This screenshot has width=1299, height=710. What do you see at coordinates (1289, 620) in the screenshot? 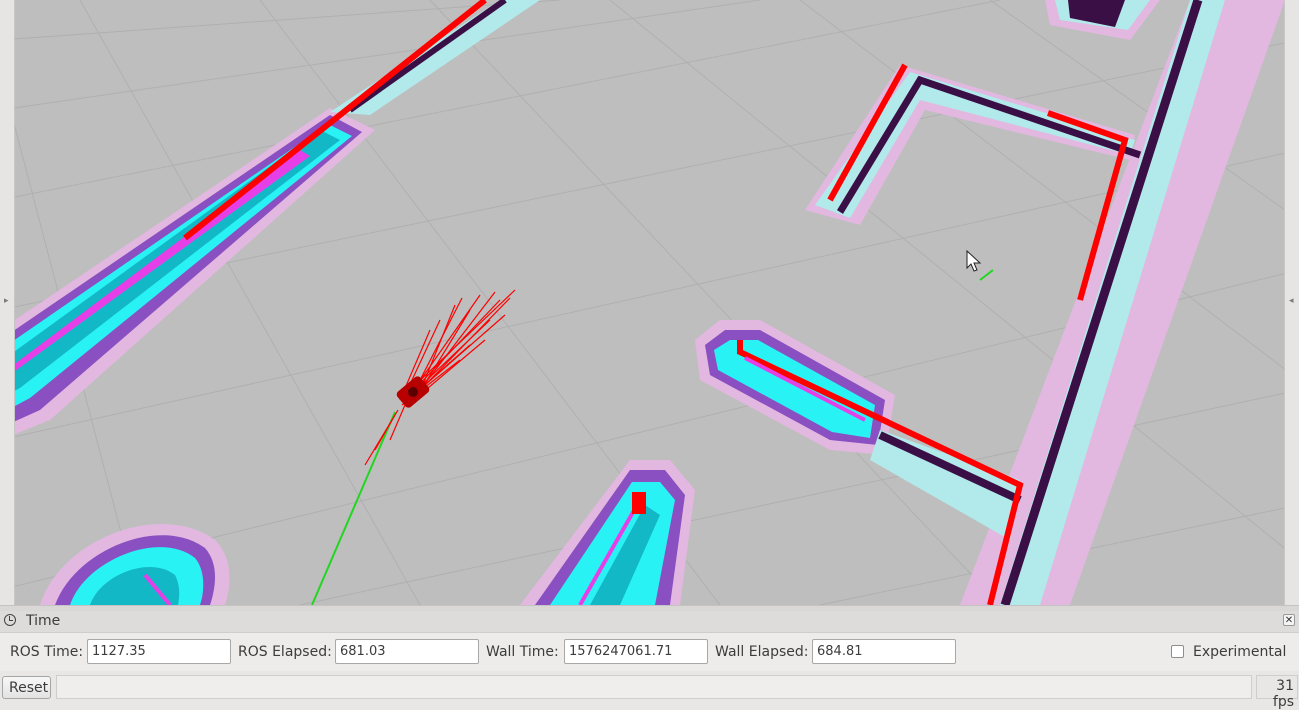
I see `close-icon: ✕` at bounding box center [1289, 620].